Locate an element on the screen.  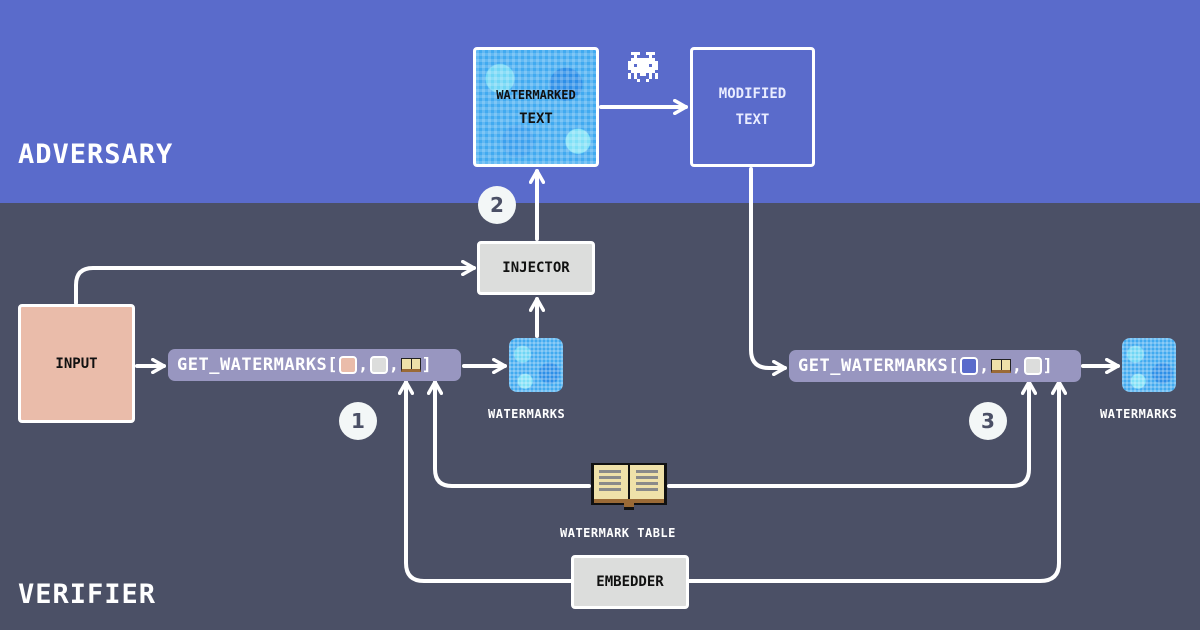
watermark-table-caption: WATERMARK TABLE is located at coordinates (618, 533).